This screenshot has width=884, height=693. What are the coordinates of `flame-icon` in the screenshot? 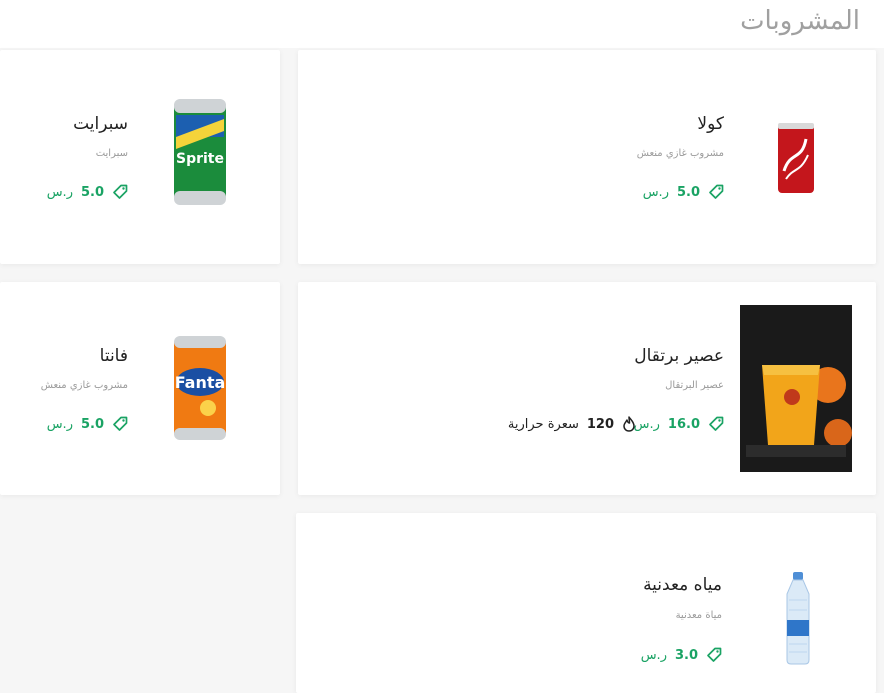 It's located at (629, 424).